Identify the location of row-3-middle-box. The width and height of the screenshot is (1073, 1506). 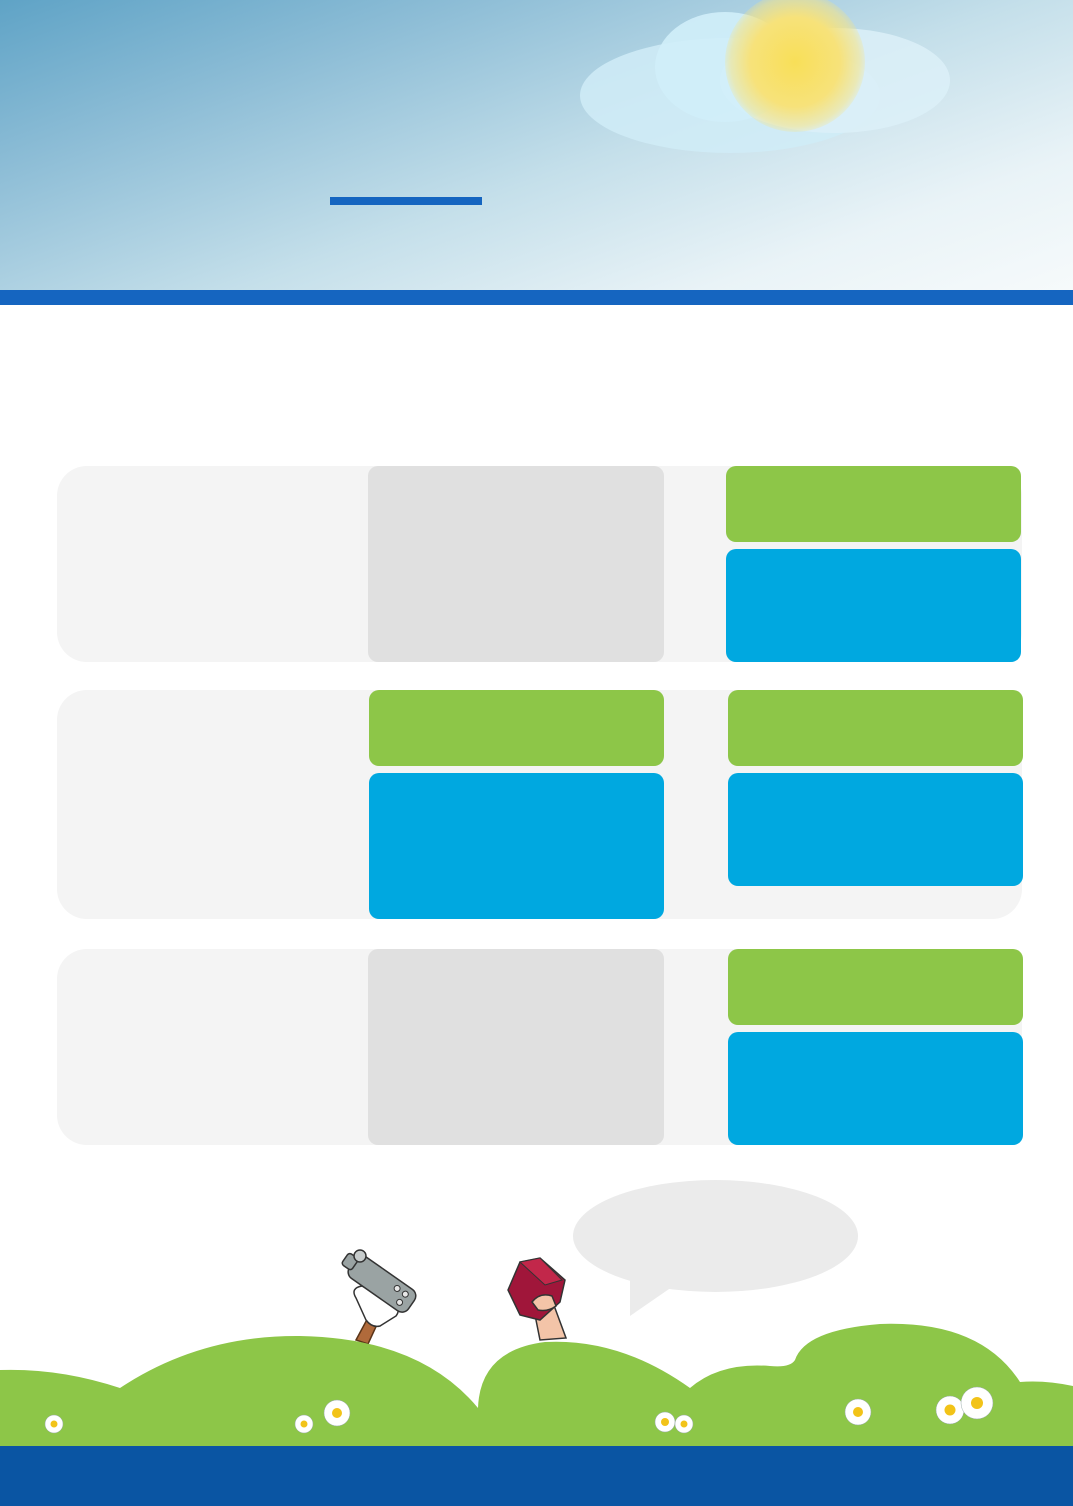
(516, 1047).